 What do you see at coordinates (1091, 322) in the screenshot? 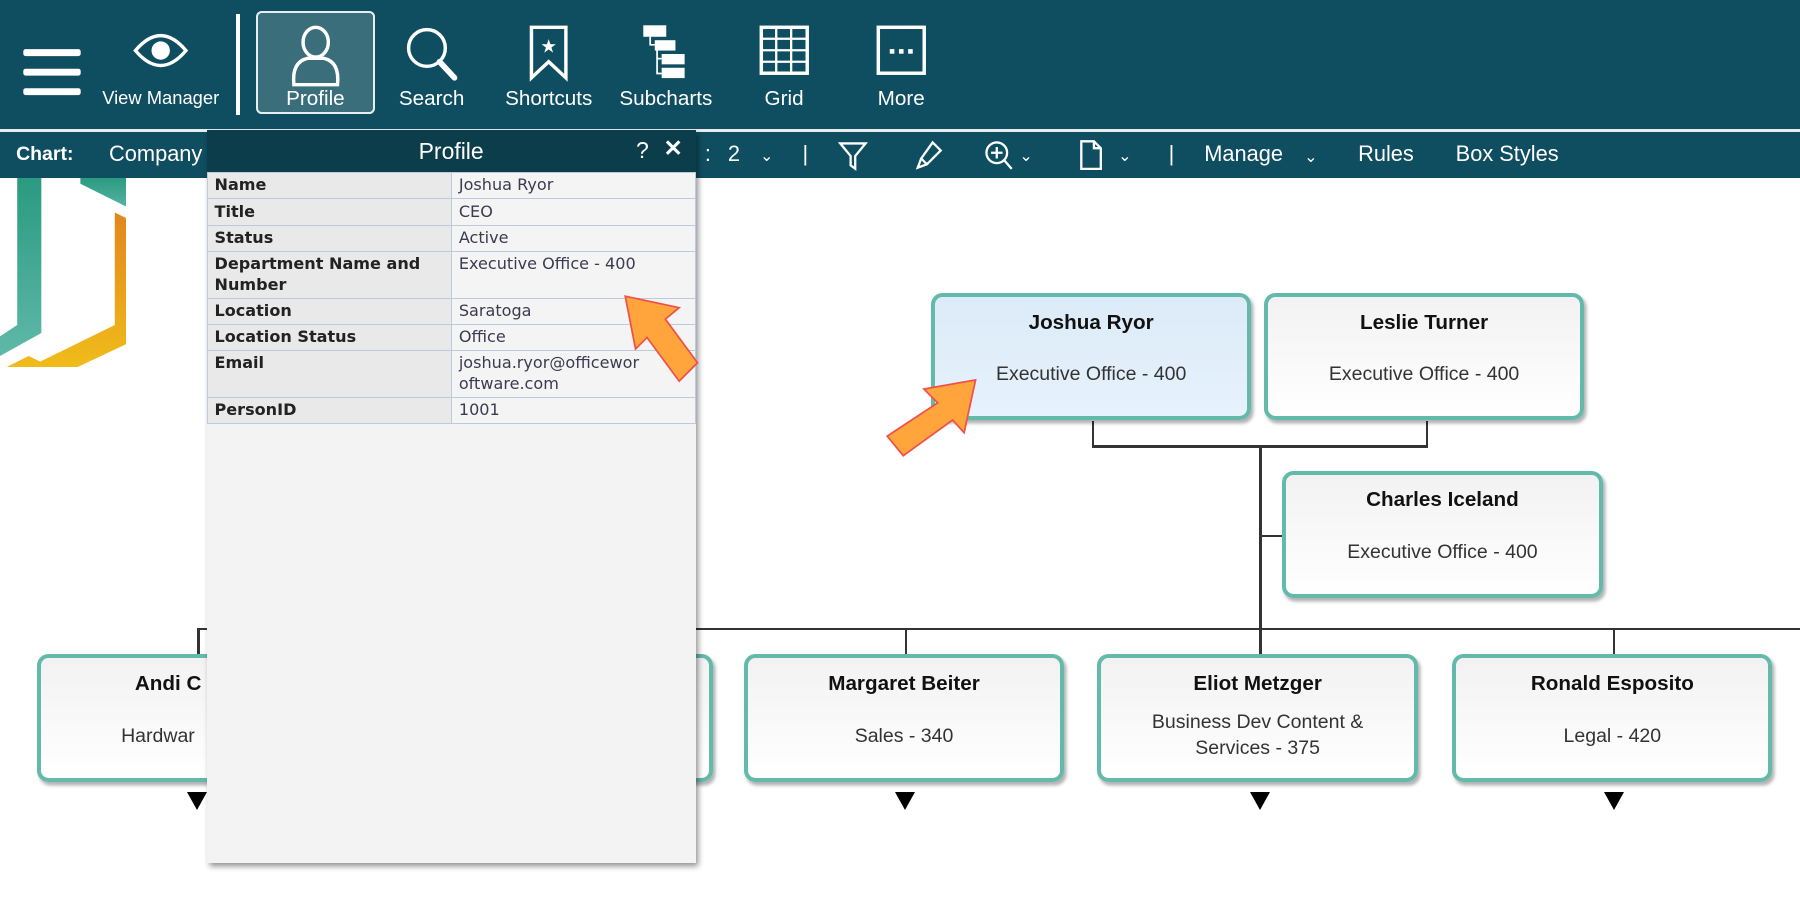
I see `box-name: Joshua Ryor` at bounding box center [1091, 322].